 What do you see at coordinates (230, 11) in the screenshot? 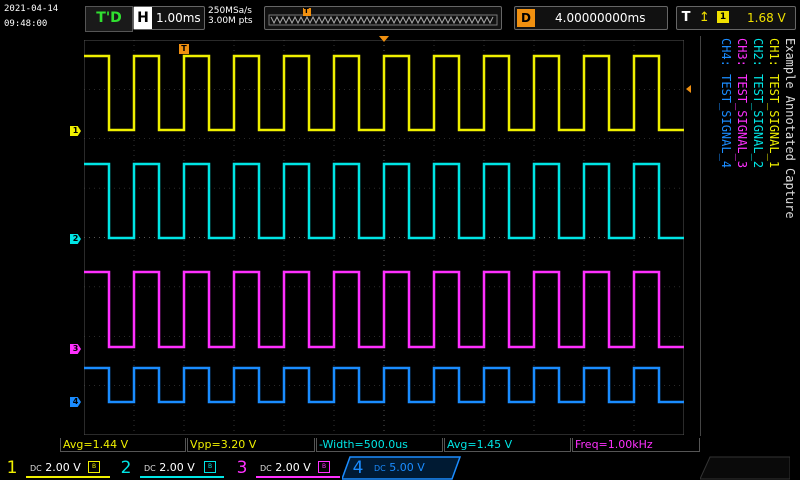
I see `sample-rate: 250MSa/s` at bounding box center [230, 11].